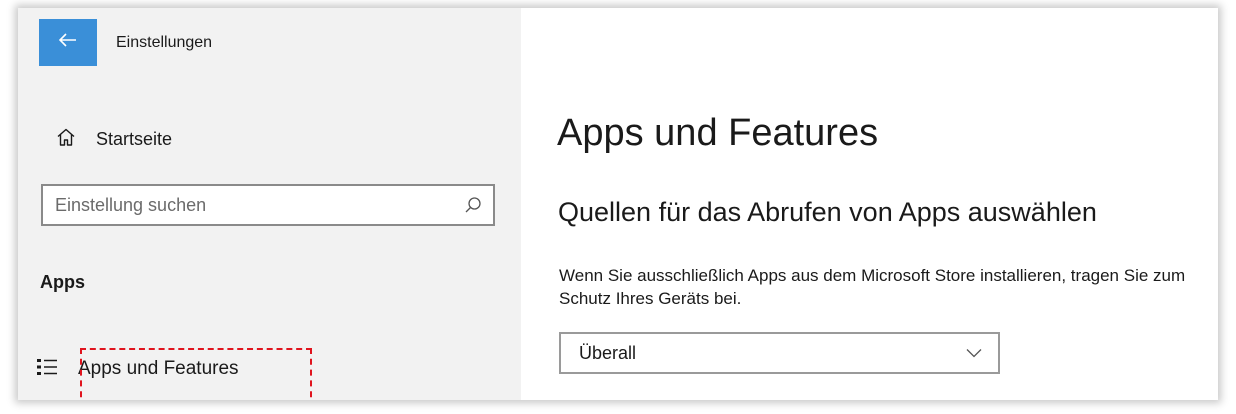 The width and height of the screenshot is (1236, 414). What do you see at coordinates (718, 133) in the screenshot?
I see `page-title: Apps und Features` at bounding box center [718, 133].